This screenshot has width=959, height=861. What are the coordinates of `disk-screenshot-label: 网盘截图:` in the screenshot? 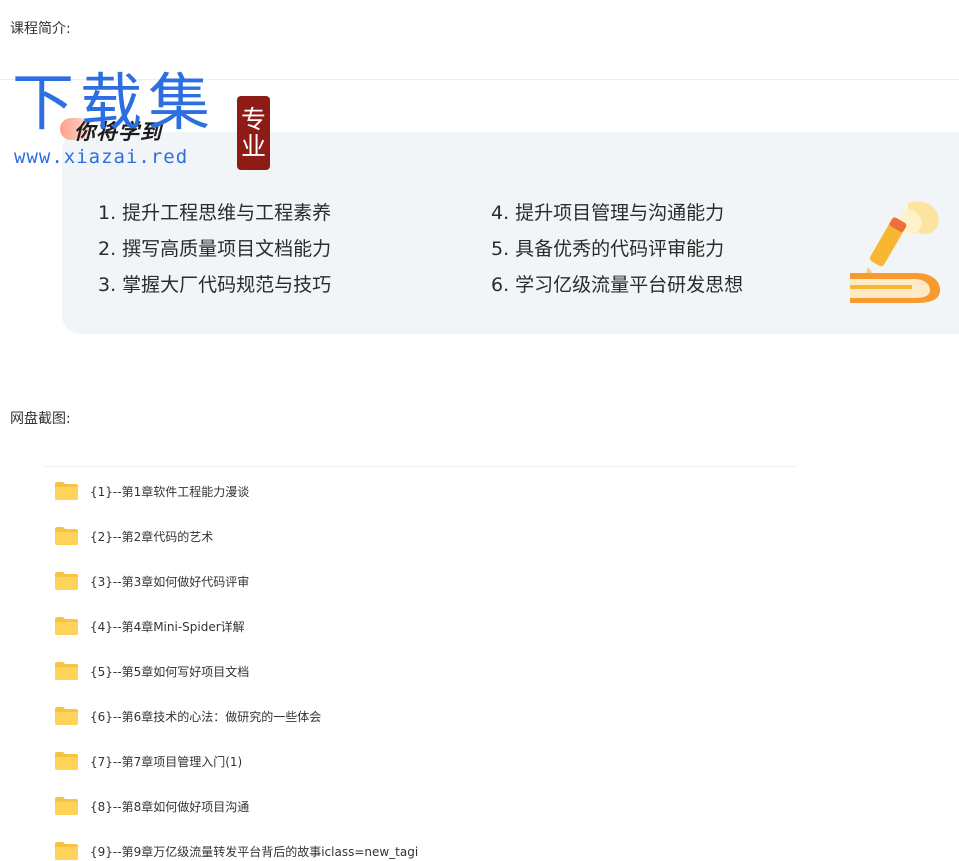 It's located at (40, 419).